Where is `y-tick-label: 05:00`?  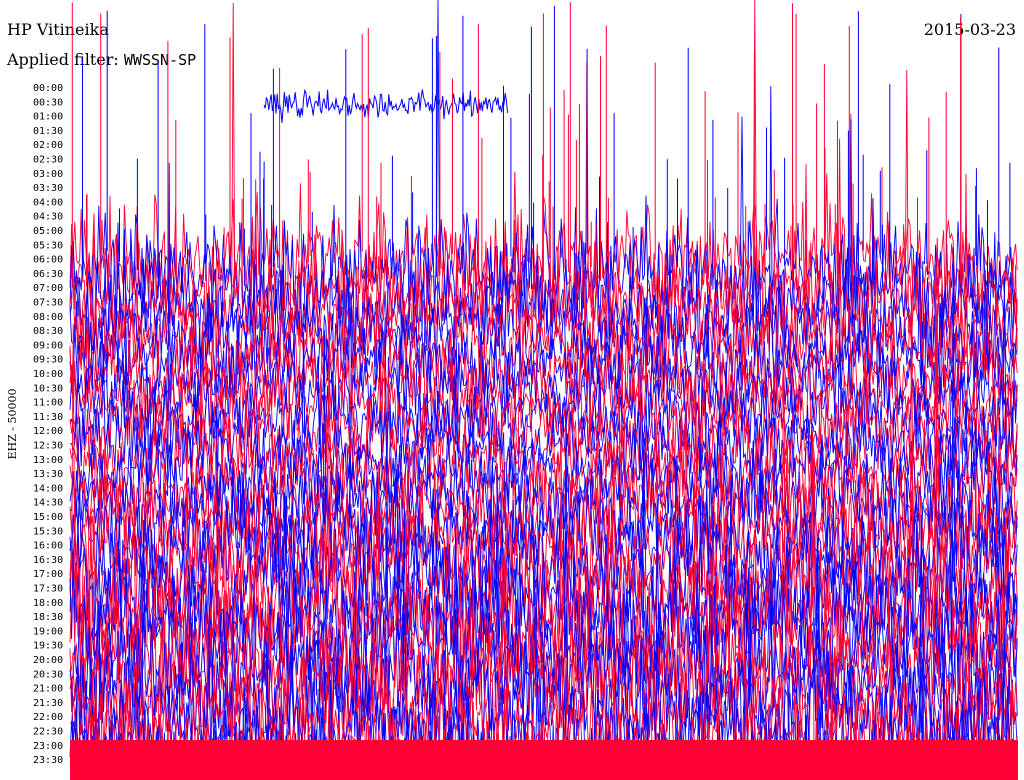
y-tick-label: 05:00 is located at coordinates (48, 231).